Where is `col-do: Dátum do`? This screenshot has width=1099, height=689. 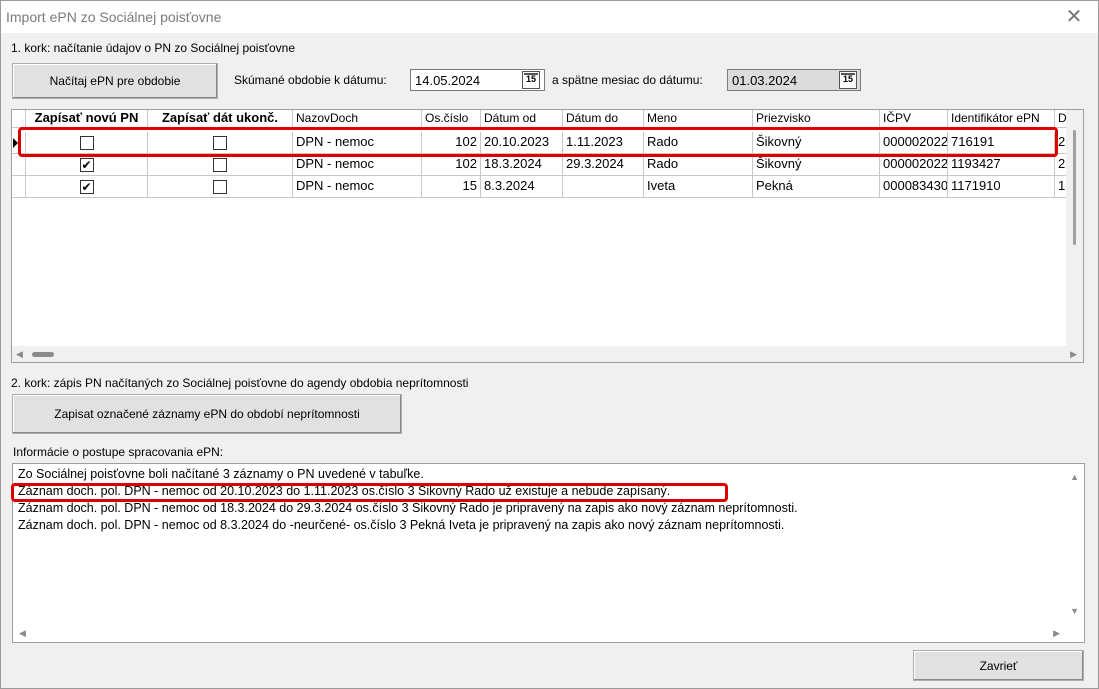 col-do: Dátum do is located at coordinates (603, 119).